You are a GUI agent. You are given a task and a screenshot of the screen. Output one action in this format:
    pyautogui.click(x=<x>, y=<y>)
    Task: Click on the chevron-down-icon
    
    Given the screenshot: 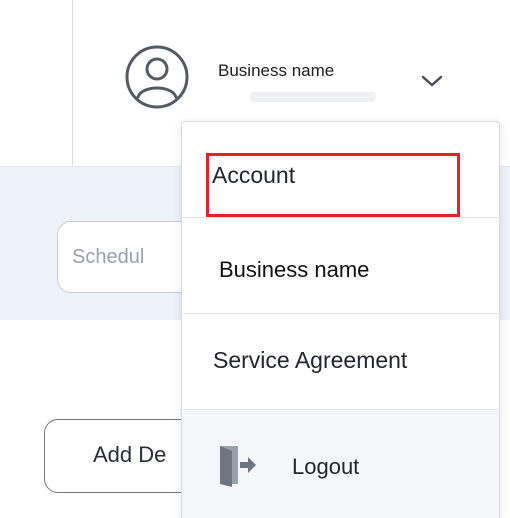 What is the action you would take?
    pyautogui.click(x=432, y=81)
    